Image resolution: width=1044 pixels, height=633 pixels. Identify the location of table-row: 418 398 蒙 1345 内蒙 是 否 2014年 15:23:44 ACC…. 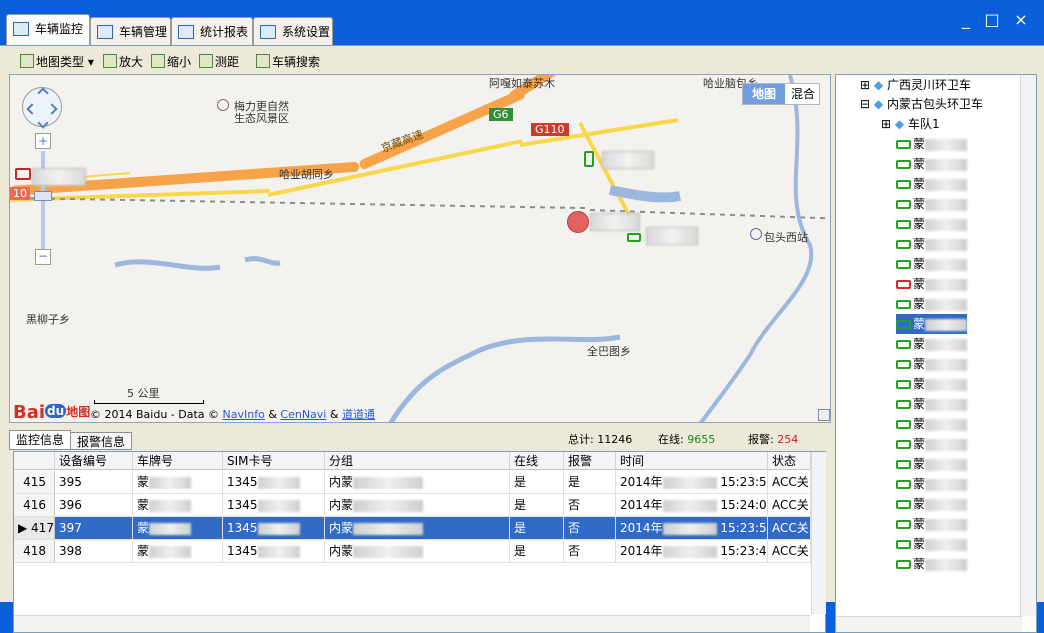
(412, 551).